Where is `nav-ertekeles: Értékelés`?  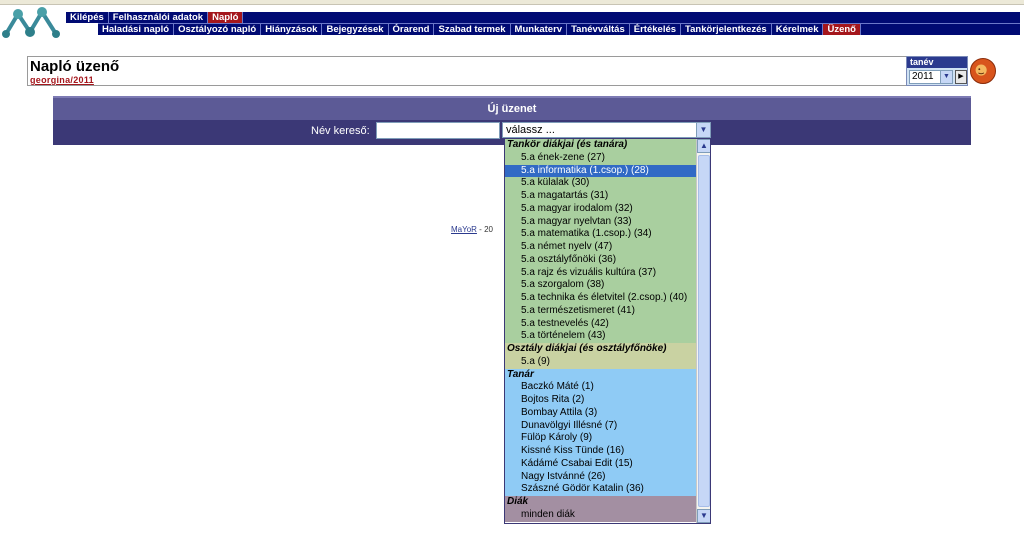
nav-ertekeles: Értékelés is located at coordinates (656, 29).